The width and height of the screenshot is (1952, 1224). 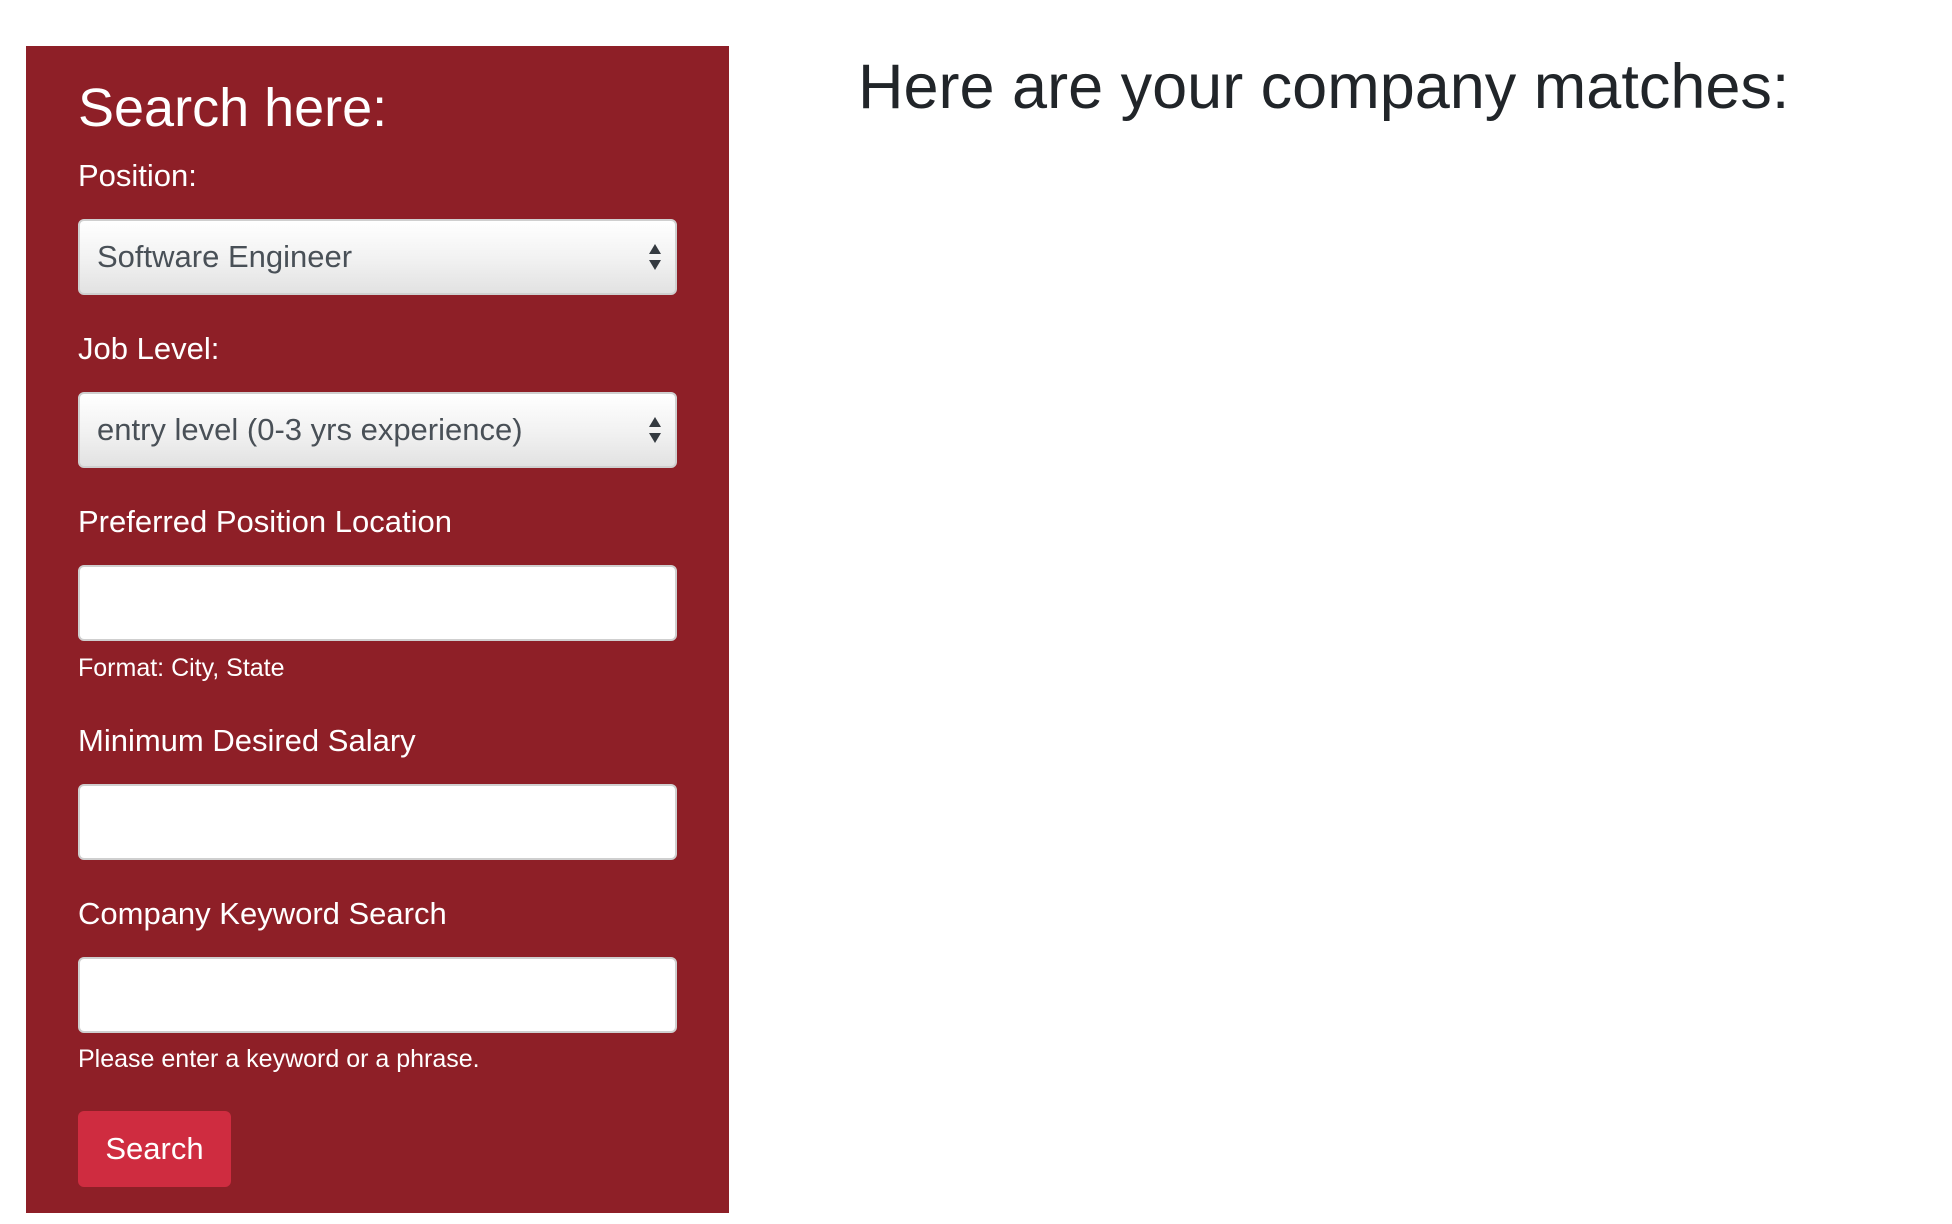 I want to click on position-label: Position:, so click(x=137, y=175).